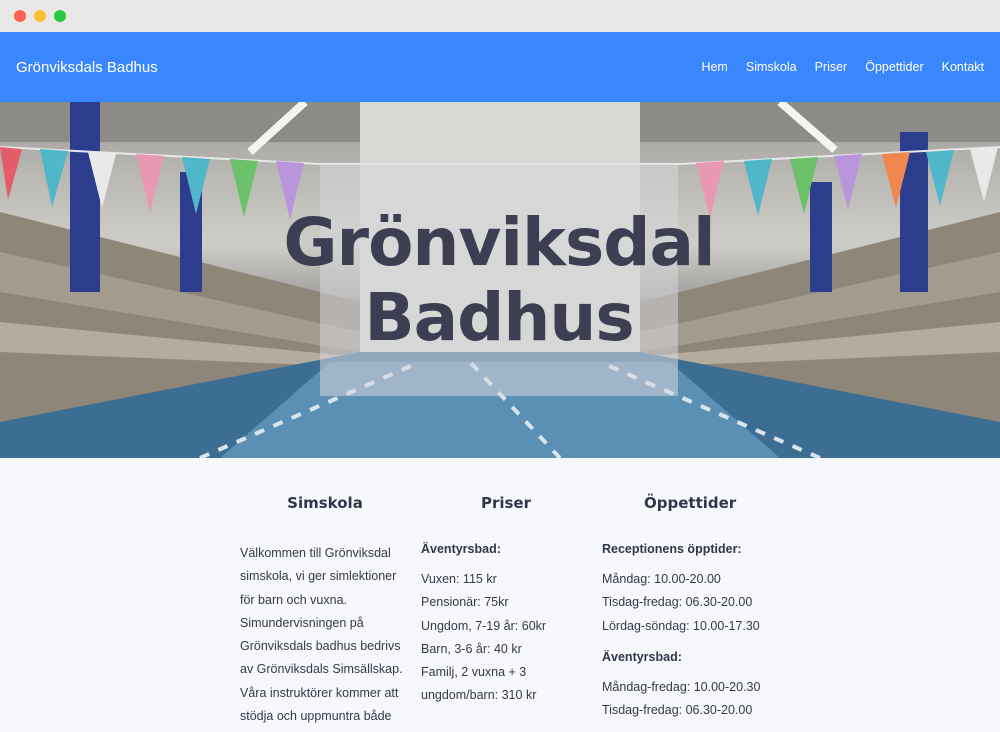 The width and height of the screenshot is (1000, 732). I want to click on price-line: Barn, 3-6 år: 40 kr, so click(471, 648).